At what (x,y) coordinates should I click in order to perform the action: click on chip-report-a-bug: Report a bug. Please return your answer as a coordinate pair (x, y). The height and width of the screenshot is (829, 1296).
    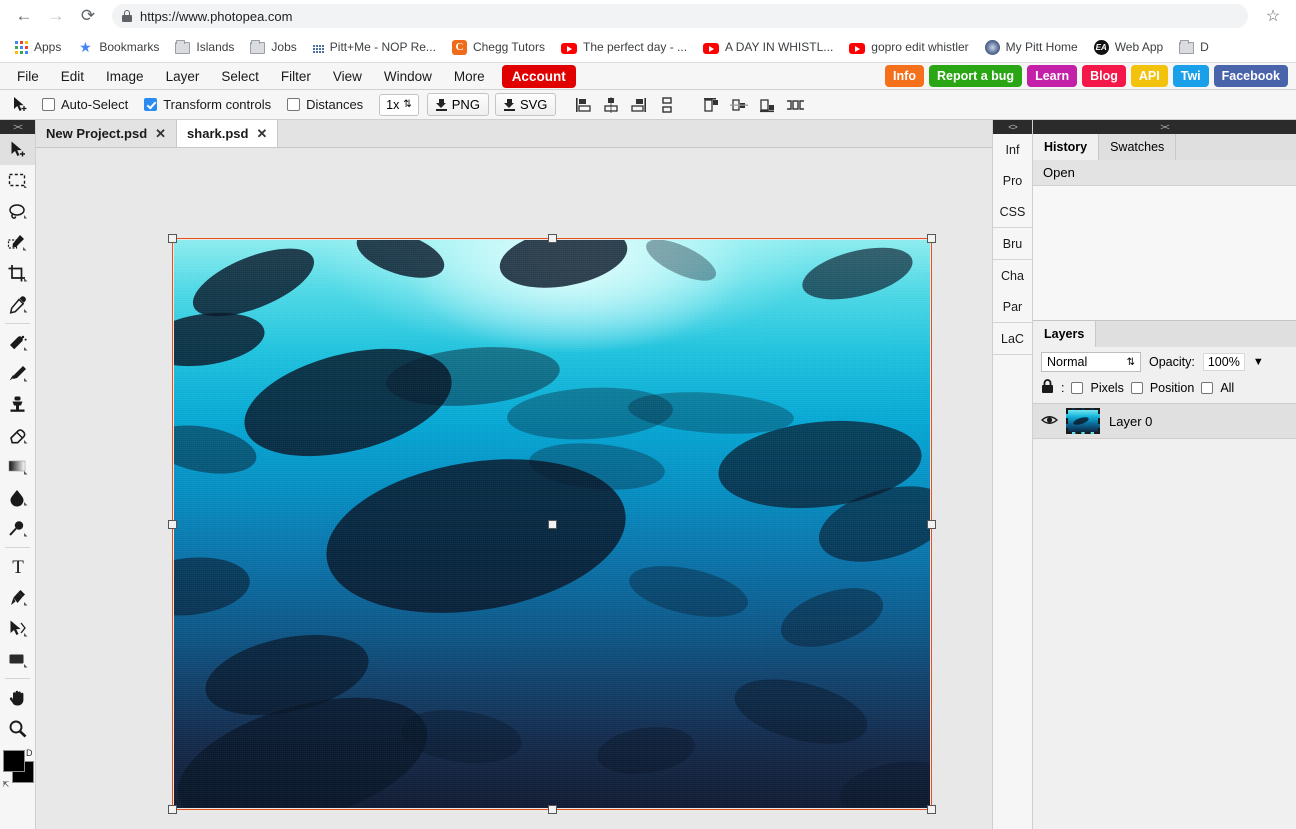
    Looking at the image, I should click on (975, 76).